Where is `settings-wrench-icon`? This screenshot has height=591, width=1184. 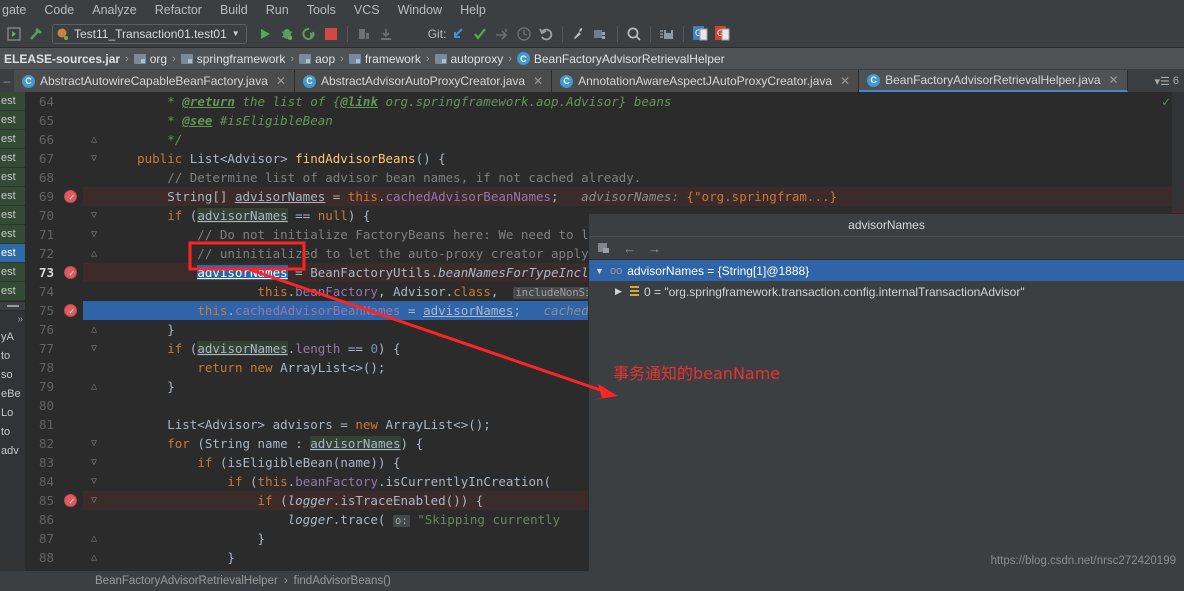 settings-wrench-icon is located at coordinates (579, 34).